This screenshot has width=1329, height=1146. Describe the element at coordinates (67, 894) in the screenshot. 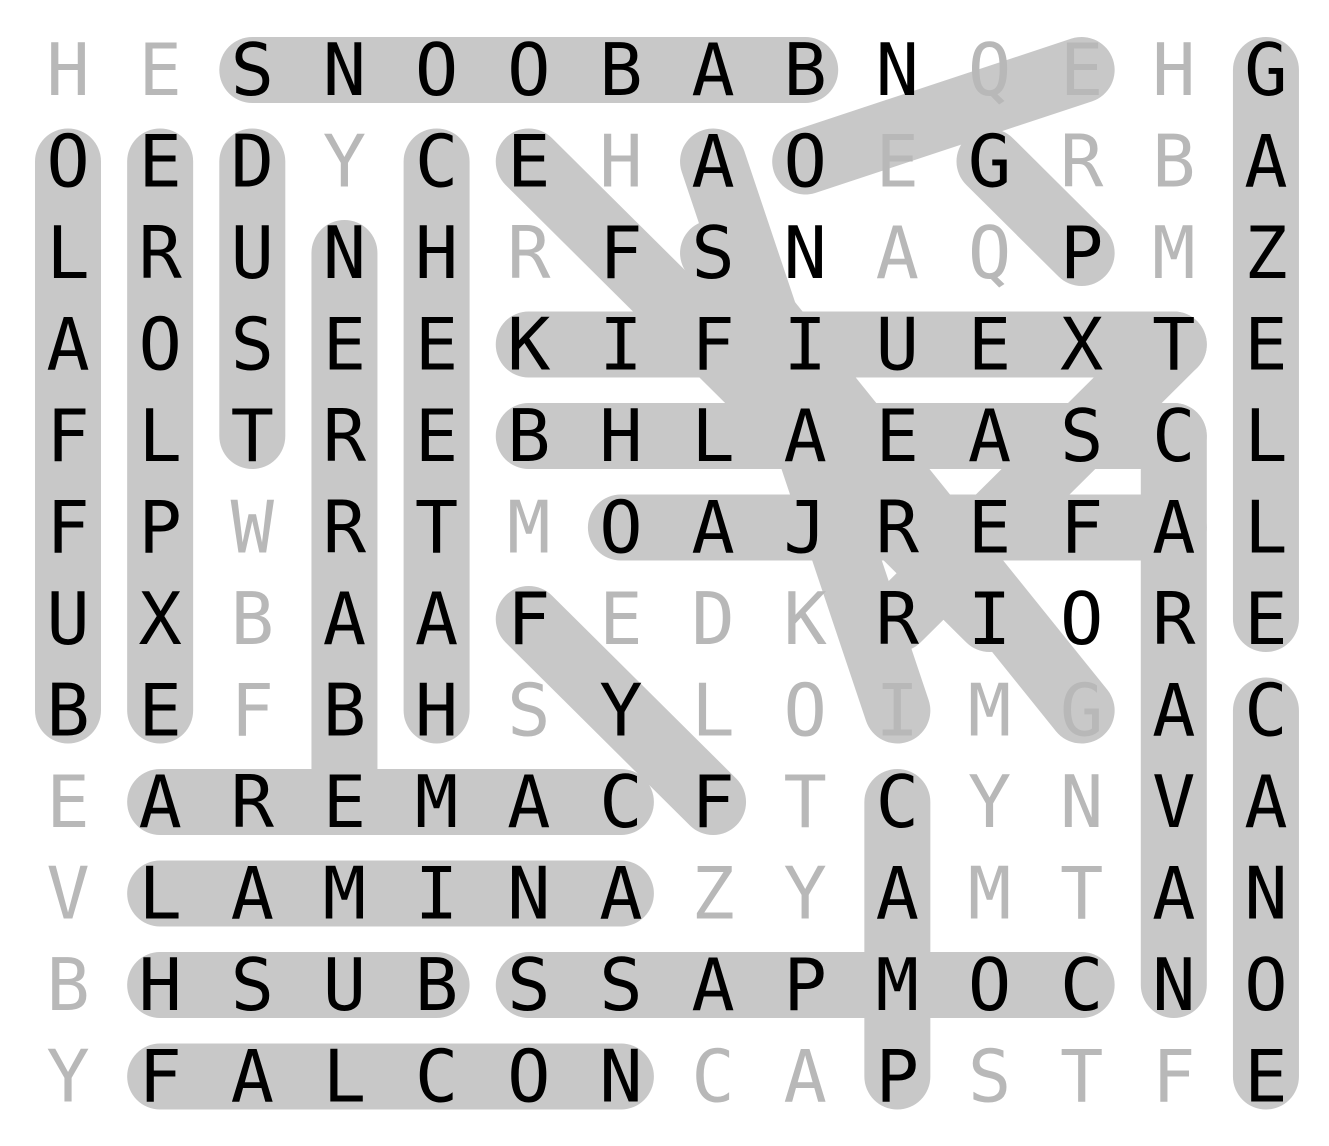

I see `letter-cell: V` at that location.